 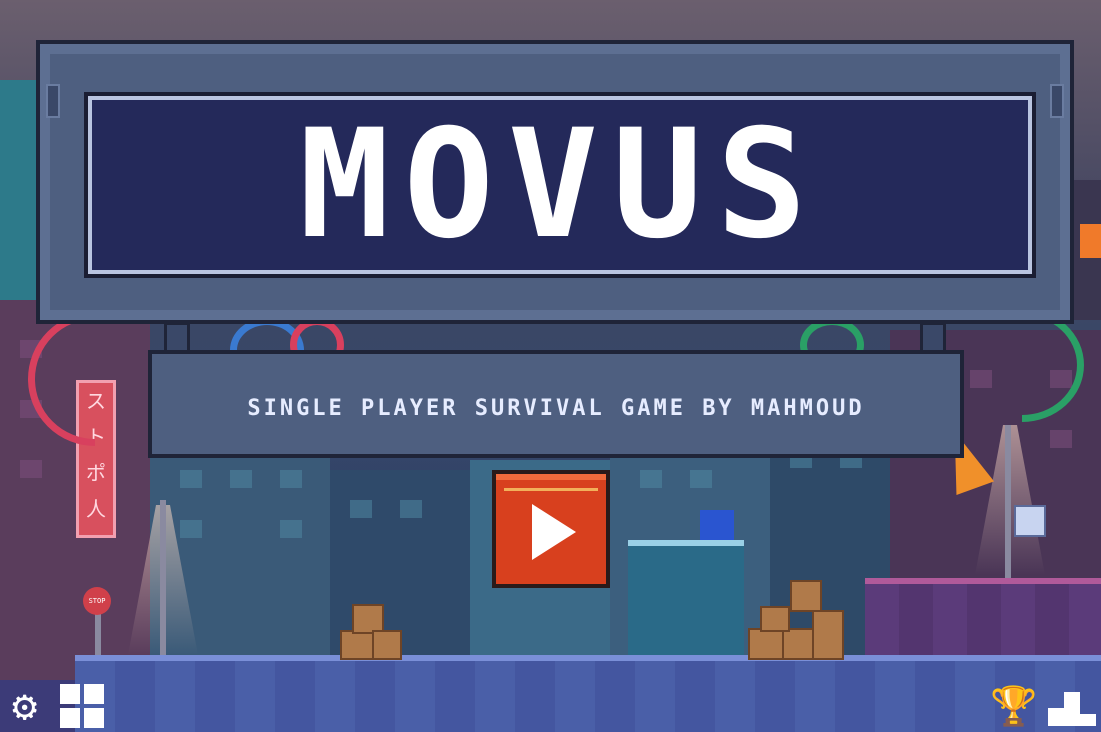 I want to click on subtitle-text: SINGLE PLAYER SURVIVAL GAME BY MAHMOUD, so click(x=556, y=408).